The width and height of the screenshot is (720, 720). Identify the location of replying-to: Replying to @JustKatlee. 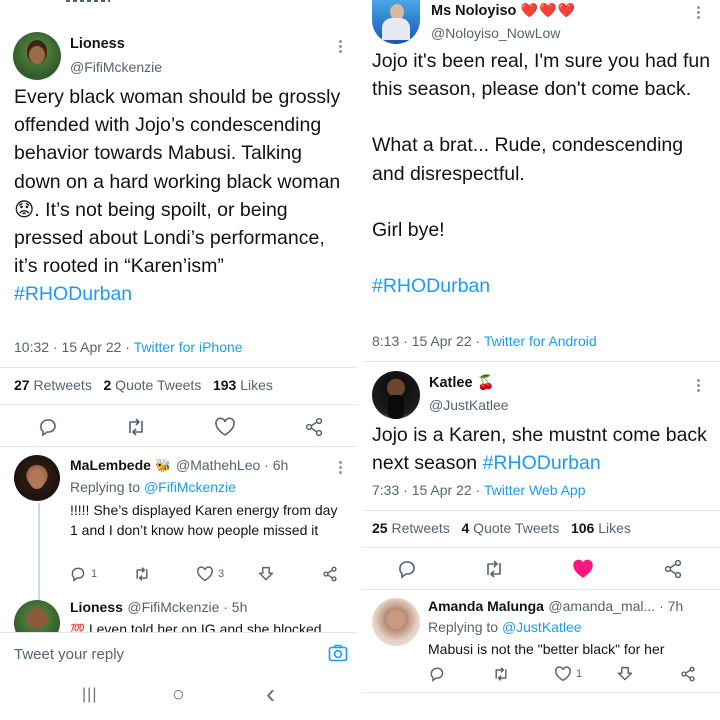
(505, 627).